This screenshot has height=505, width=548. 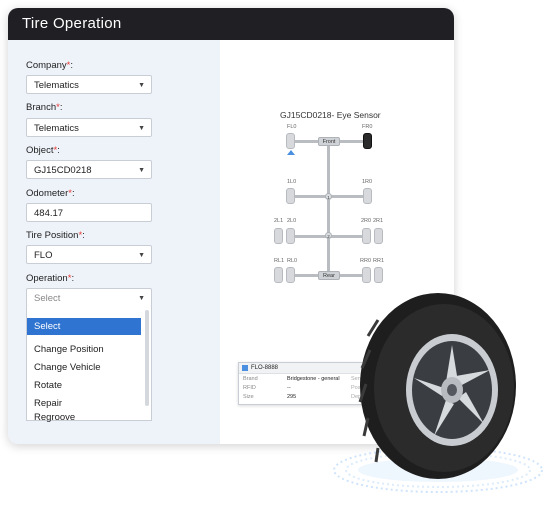 I want to click on tire-label-rr1: RR1, so click(x=379, y=261).